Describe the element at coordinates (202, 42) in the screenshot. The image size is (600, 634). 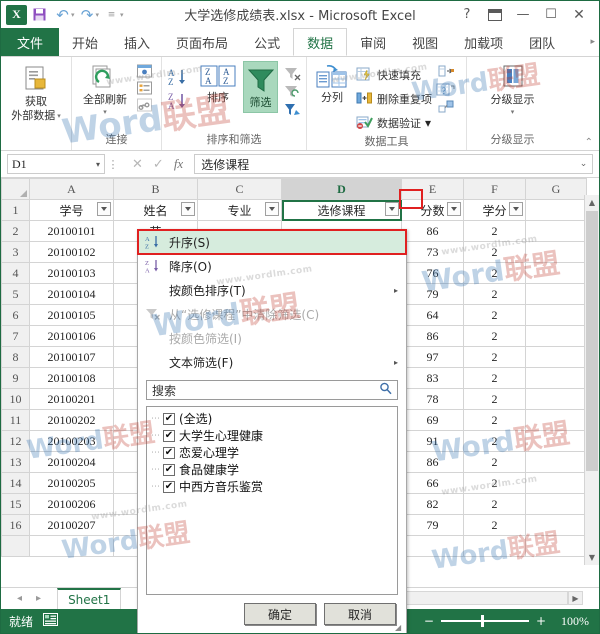
I see `tab-page-layout: 页面布局` at that location.